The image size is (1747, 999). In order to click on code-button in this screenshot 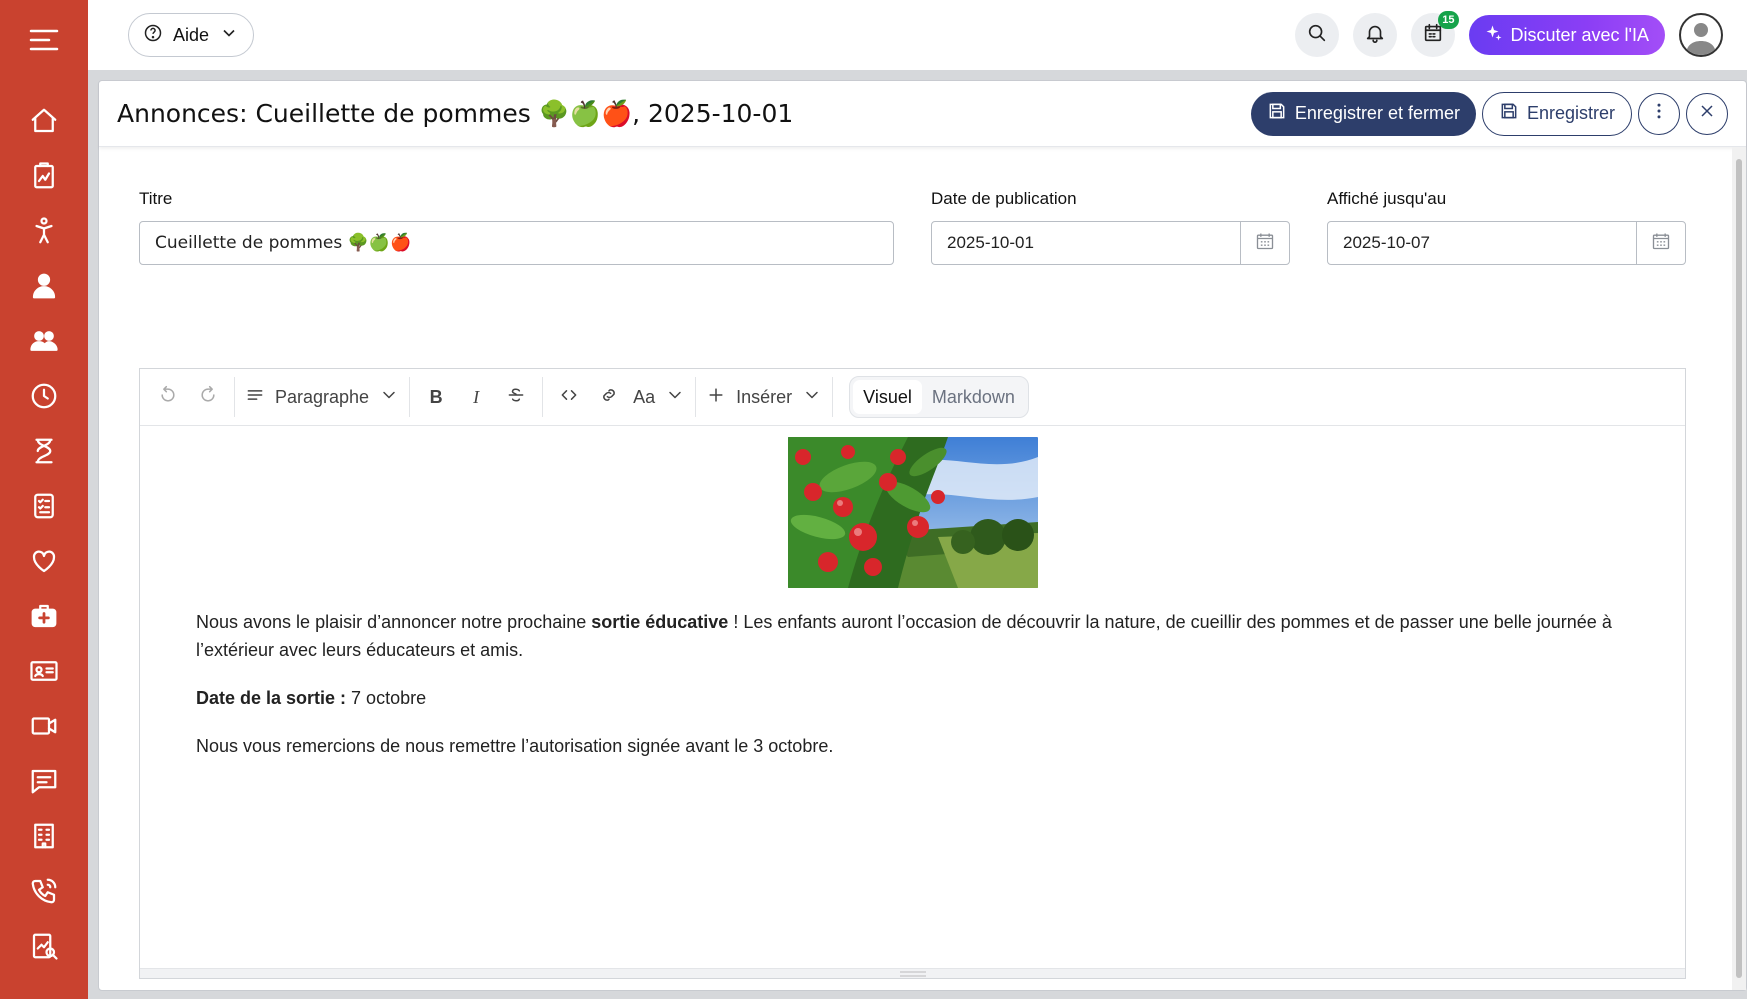, I will do `click(569, 397)`.